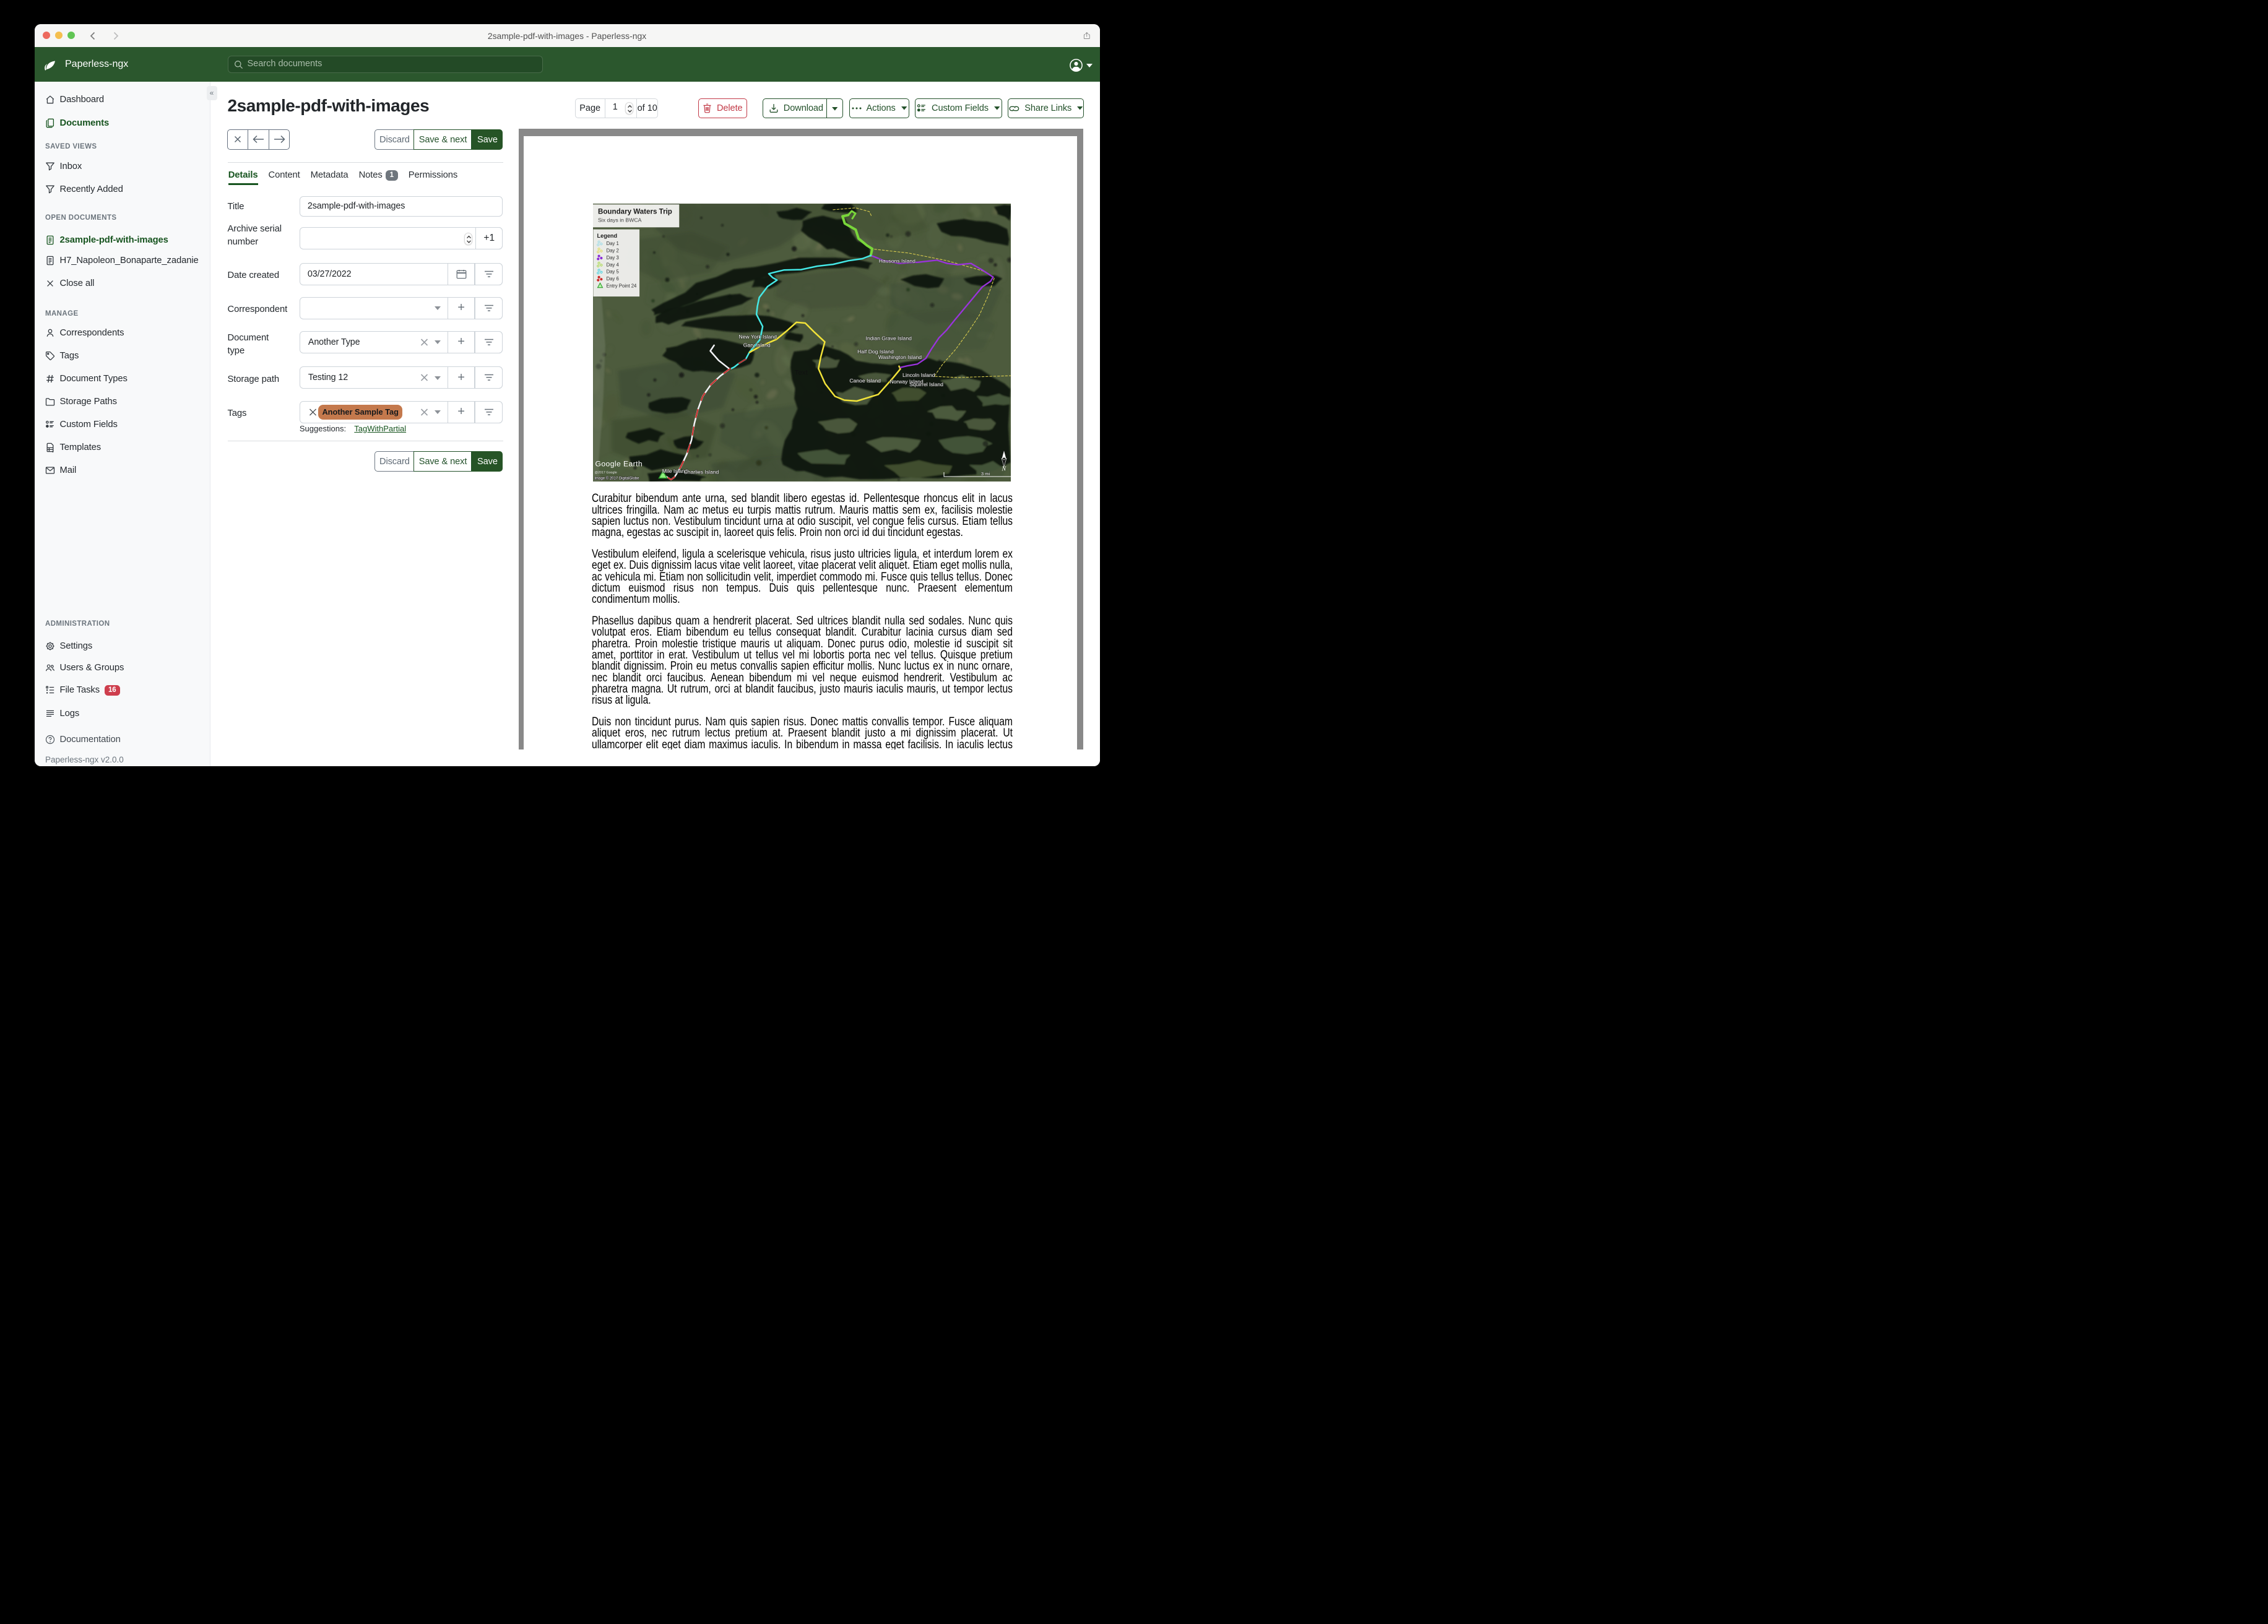 Image resolution: width=2268 pixels, height=1624 pixels. Describe the element at coordinates (701, 472) in the screenshot. I see `svg-text: Charlies Island` at that location.